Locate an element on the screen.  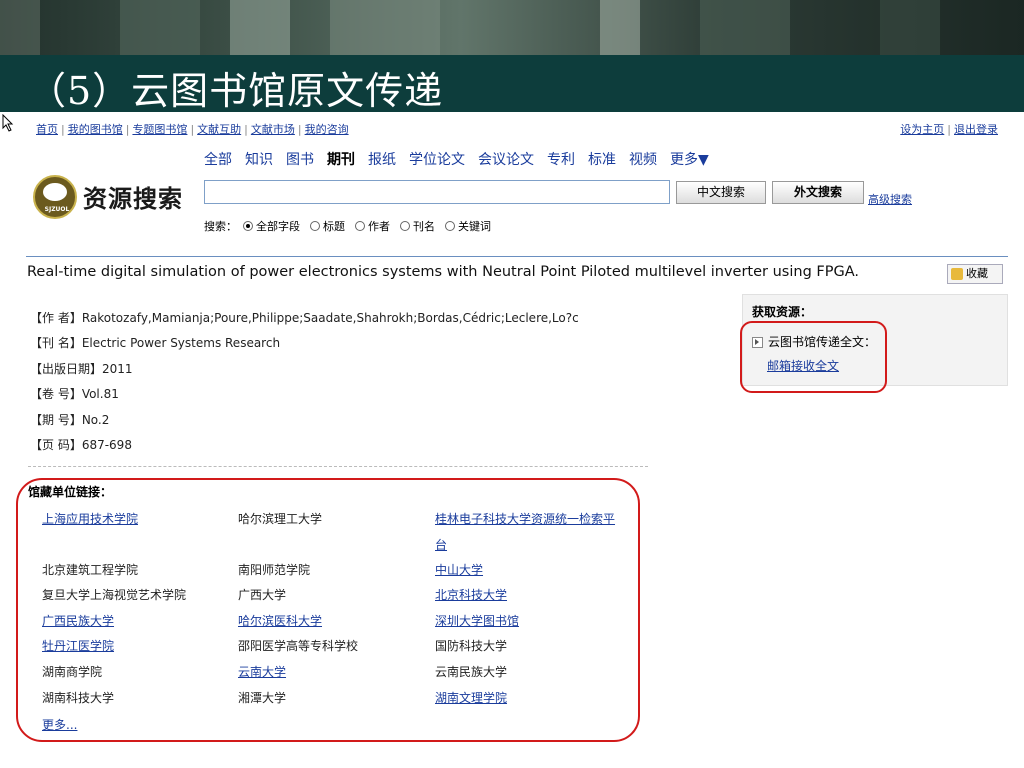
logo-emblem-icon: SJZUOL is located at coordinates (55, 197).